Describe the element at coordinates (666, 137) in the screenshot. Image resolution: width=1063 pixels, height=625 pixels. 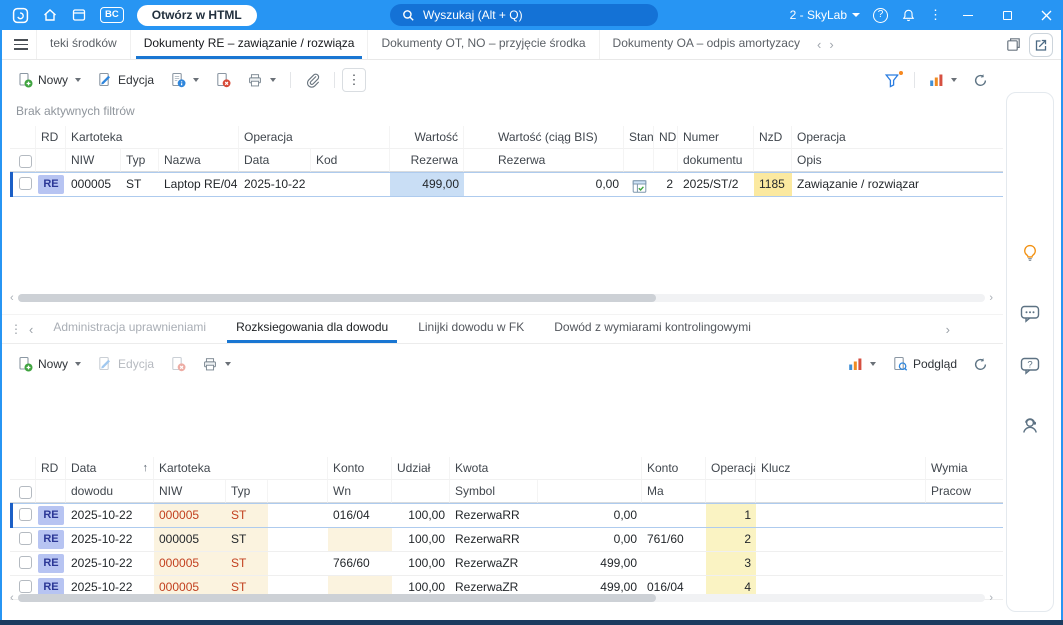
I see `col-nd: ND` at that location.